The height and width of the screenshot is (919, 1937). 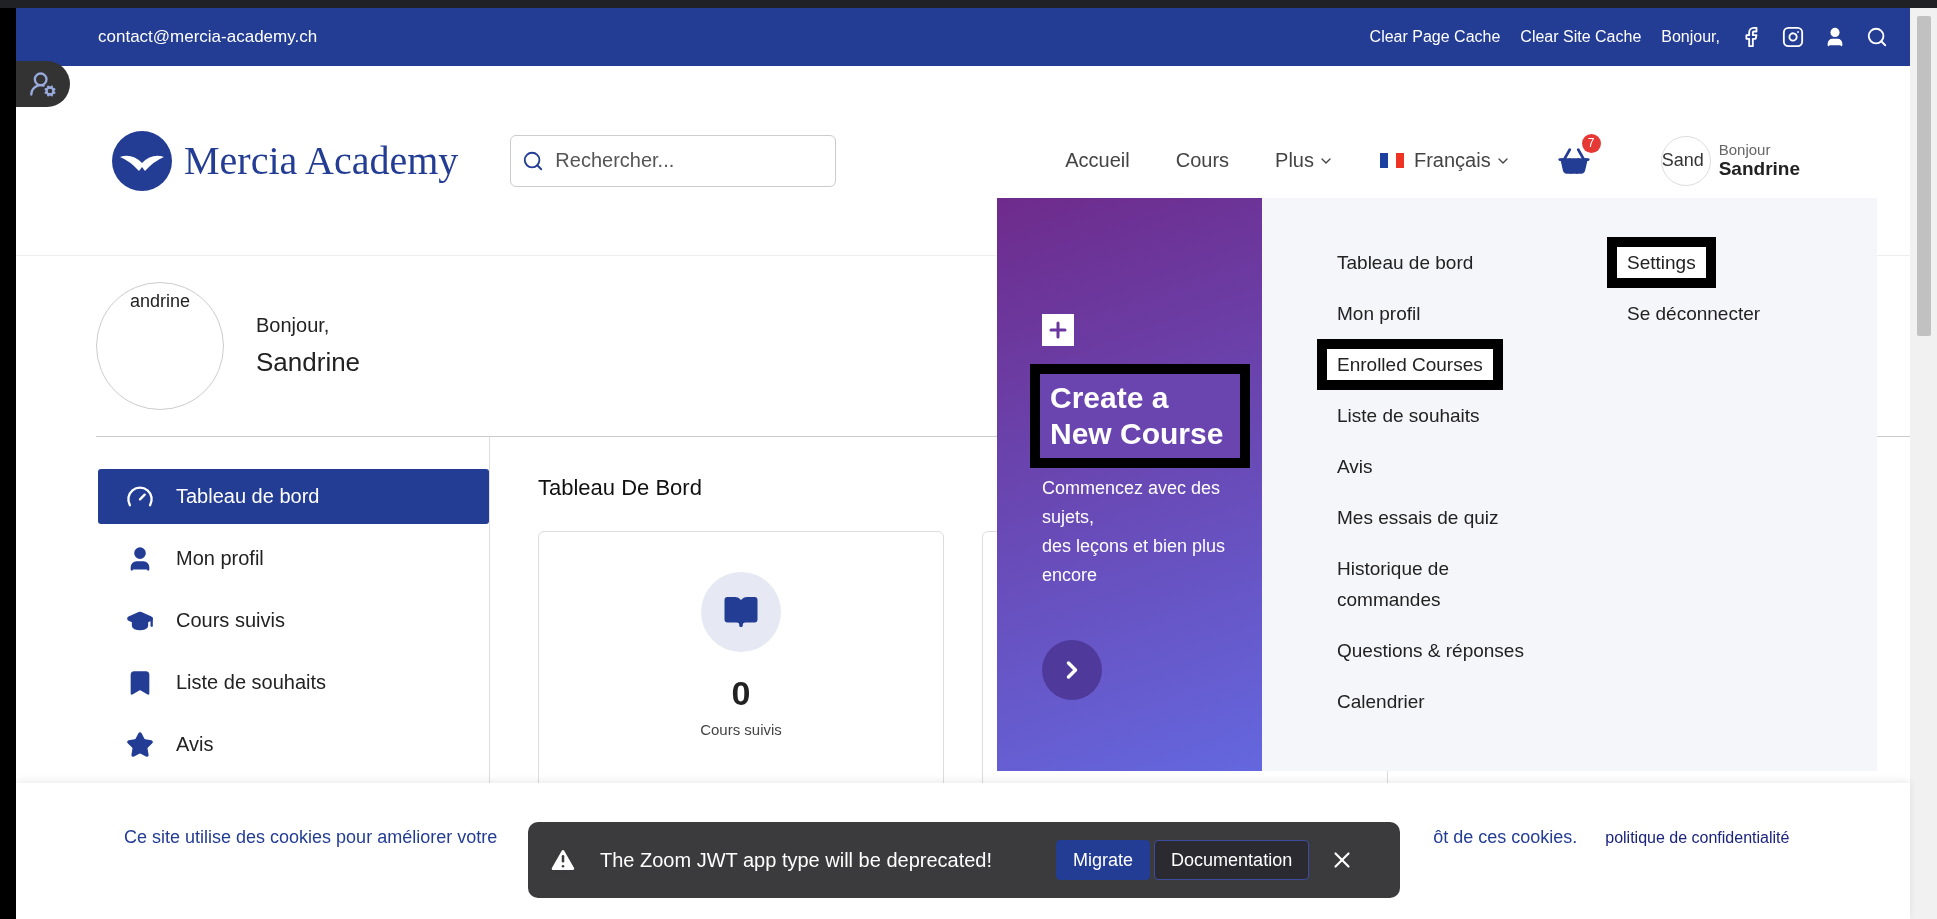 I want to click on menu-item: Tableau de bord, so click(x=1405, y=262).